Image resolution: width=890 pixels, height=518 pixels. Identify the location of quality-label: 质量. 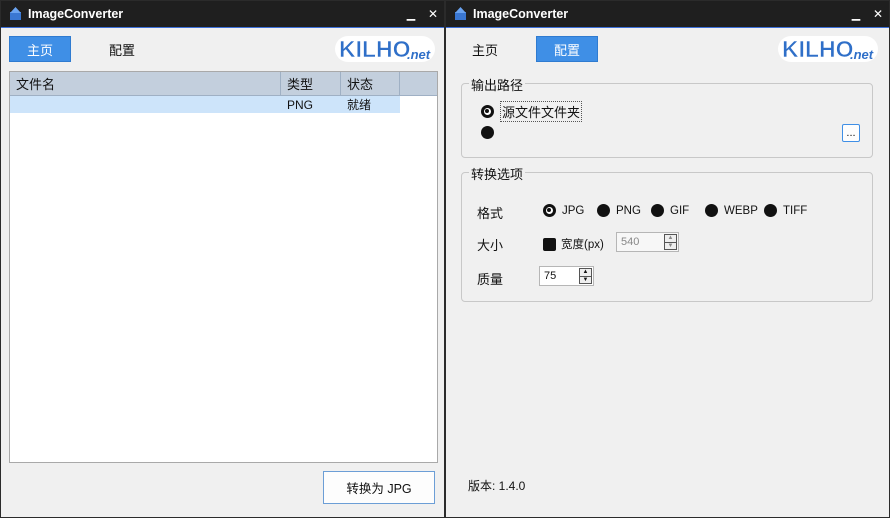
(490, 279).